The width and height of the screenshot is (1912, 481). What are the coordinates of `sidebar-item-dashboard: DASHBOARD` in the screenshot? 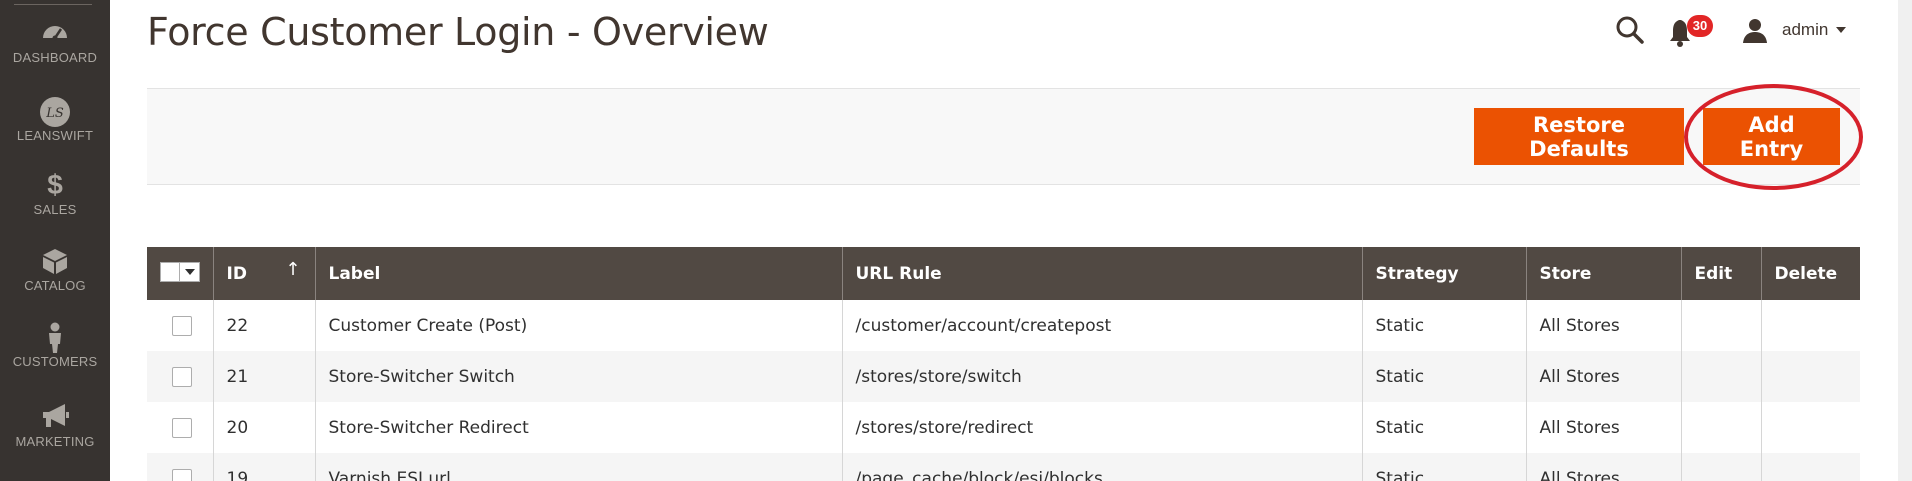 It's located at (55, 41).